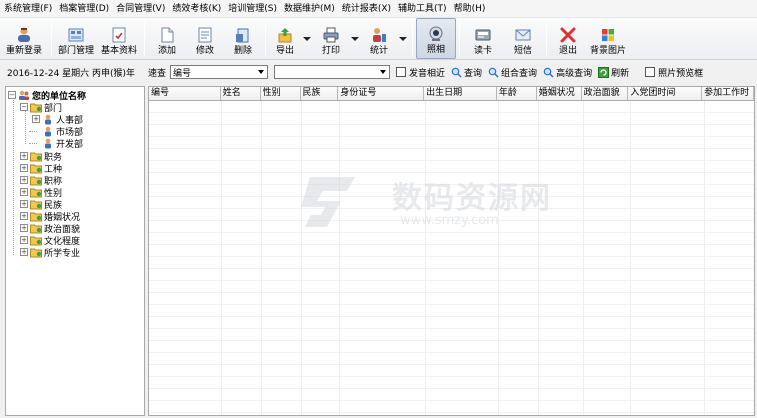 Image resolution: width=757 pixels, height=418 pixels. I want to click on add-button: 添加, so click(167, 38).